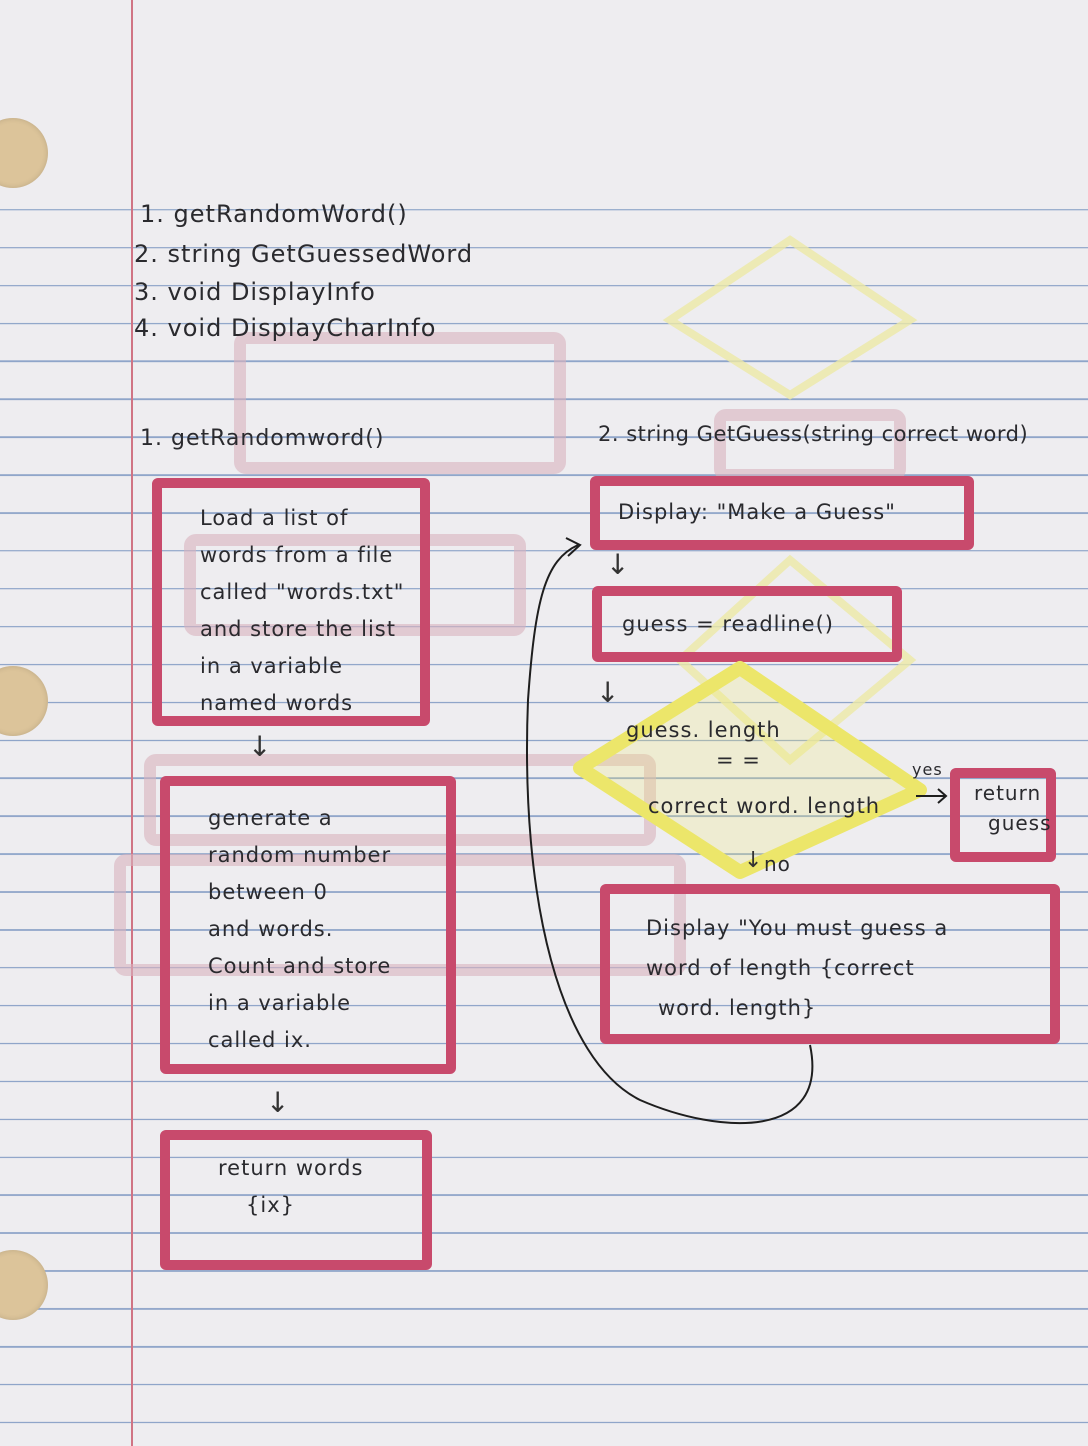 The image size is (1088, 1446). Describe the element at coordinates (271, 929) in the screenshot. I see `box-line: and words.` at that location.